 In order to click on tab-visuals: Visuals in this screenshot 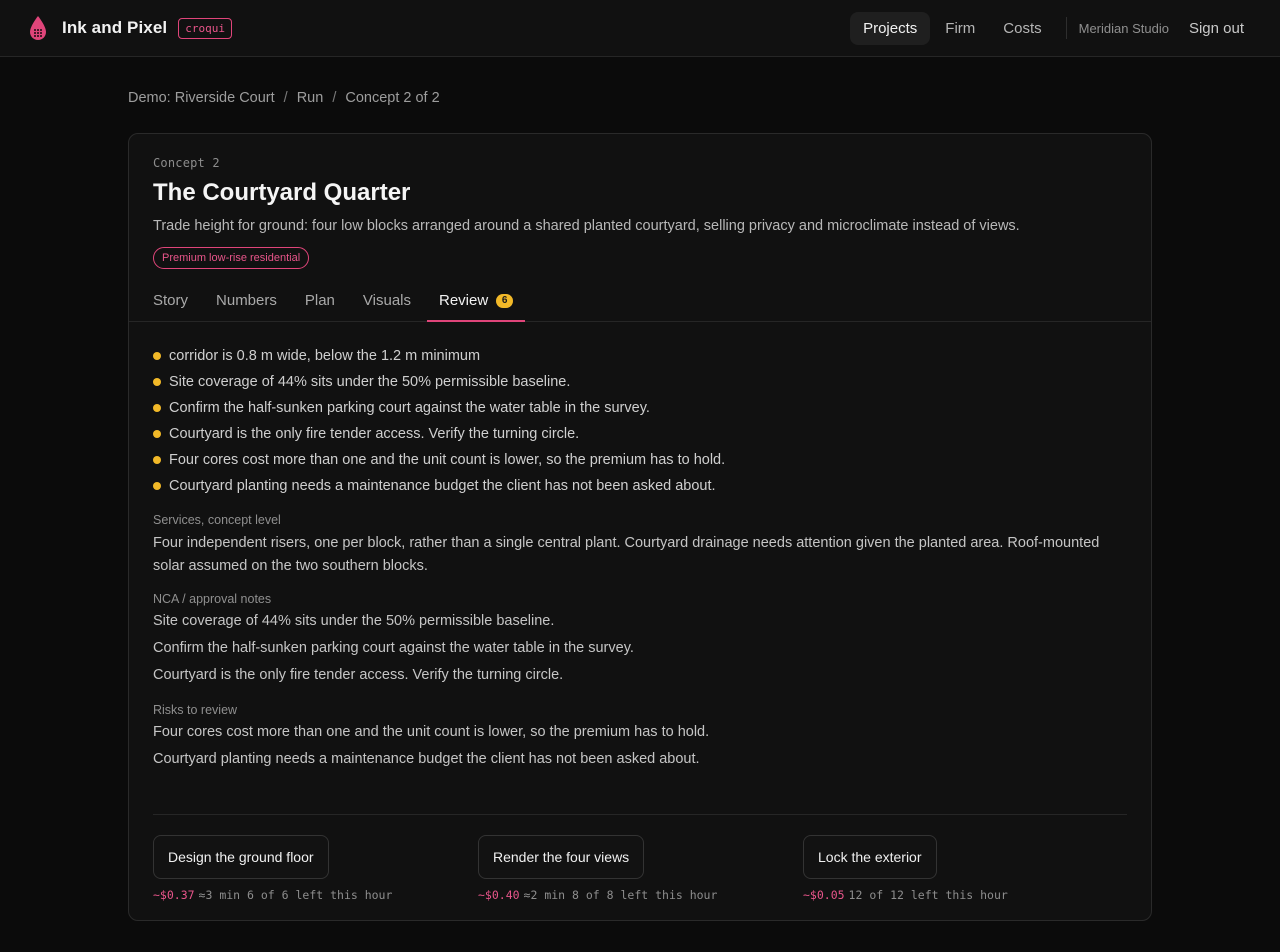, I will do `click(387, 303)`.